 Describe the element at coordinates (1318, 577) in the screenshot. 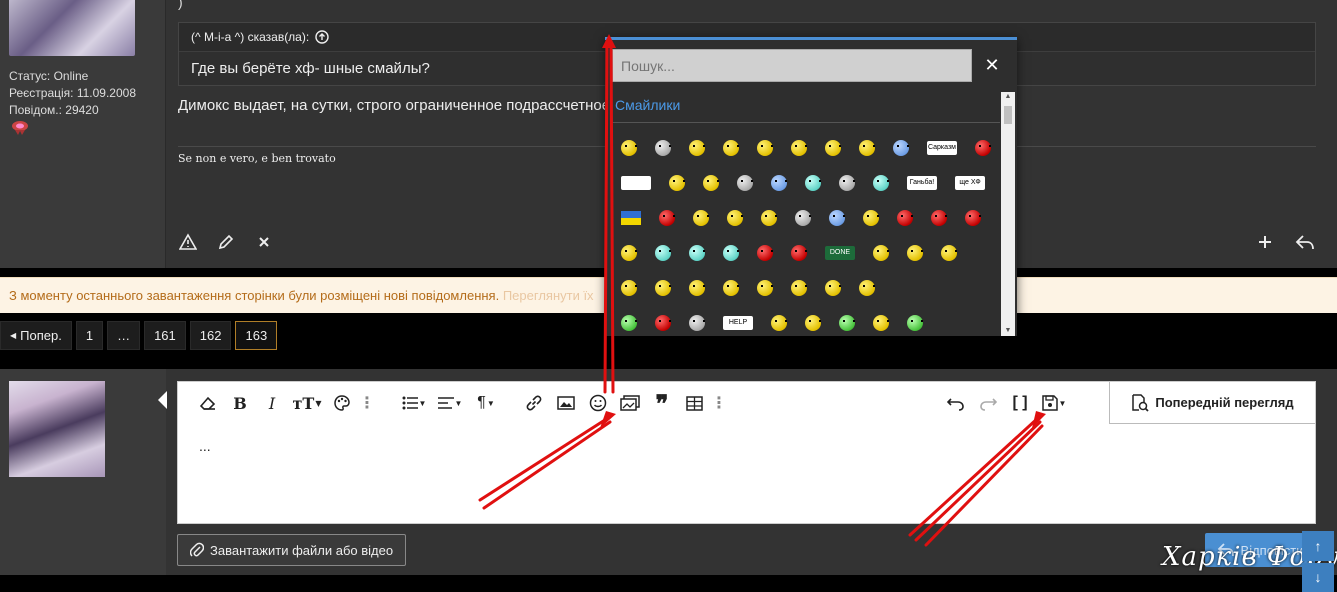

I see `scroll-down-icon: ↓` at that location.